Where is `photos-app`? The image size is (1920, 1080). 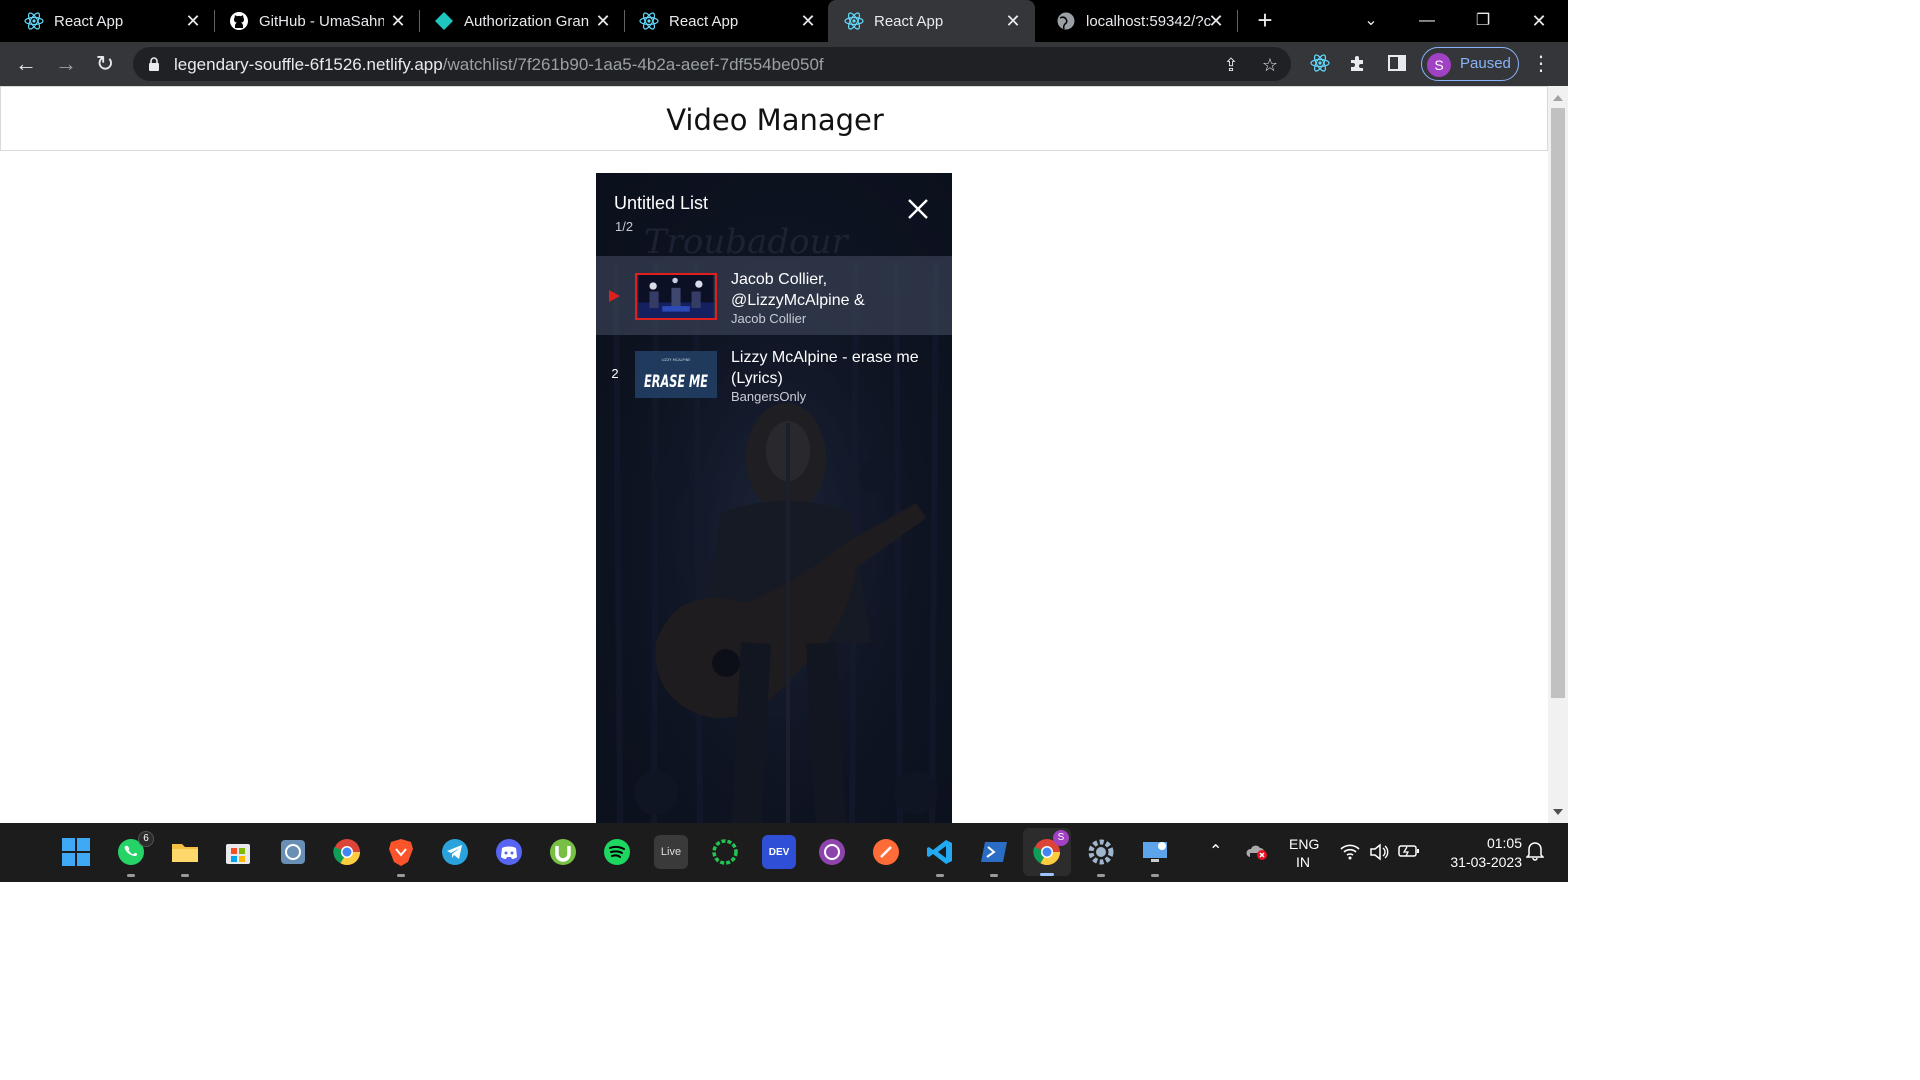 photos-app is located at coordinates (293, 852).